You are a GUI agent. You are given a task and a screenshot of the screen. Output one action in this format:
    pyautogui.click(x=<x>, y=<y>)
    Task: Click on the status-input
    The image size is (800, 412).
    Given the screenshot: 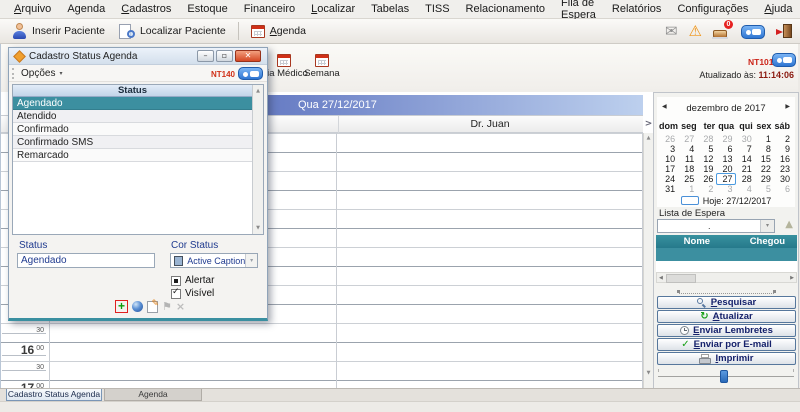 What is the action you would take?
    pyautogui.click(x=86, y=260)
    